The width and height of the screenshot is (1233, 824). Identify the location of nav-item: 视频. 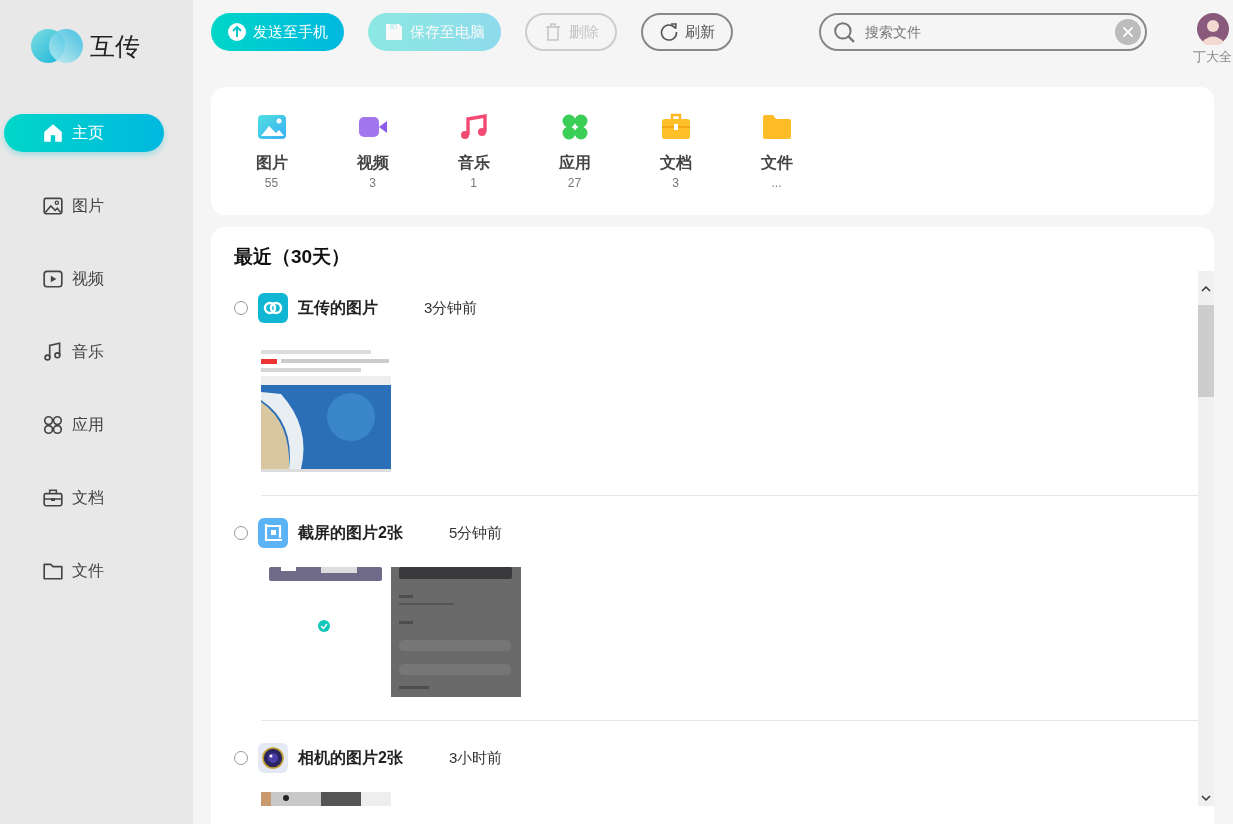
(84, 279).